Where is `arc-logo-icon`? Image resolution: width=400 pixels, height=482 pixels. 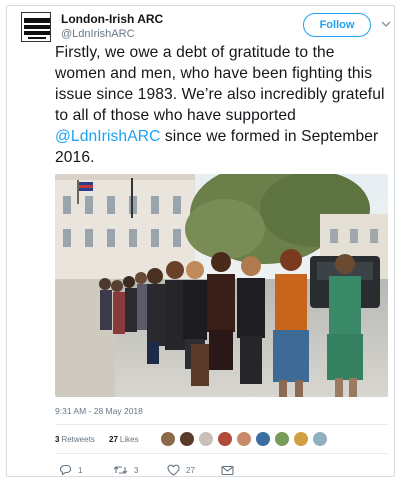
arc-logo-icon is located at coordinates (36, 27).